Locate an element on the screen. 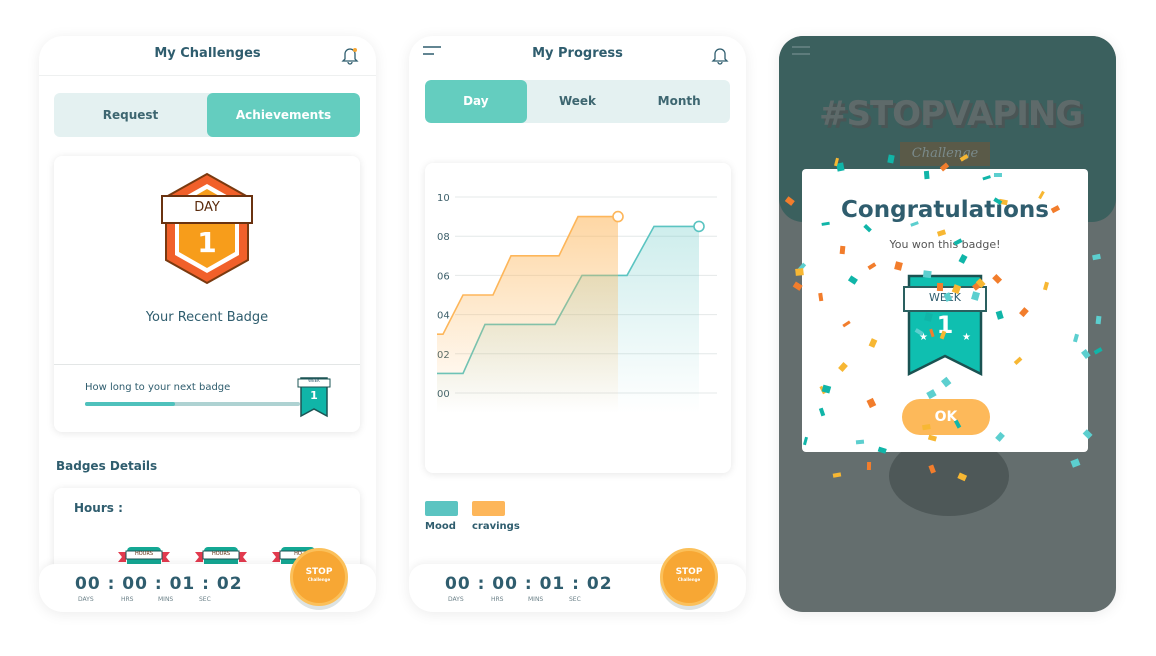 This screenshot has width=1156, height=656. hours-label: Hours : is located at coordinates (98, 508).